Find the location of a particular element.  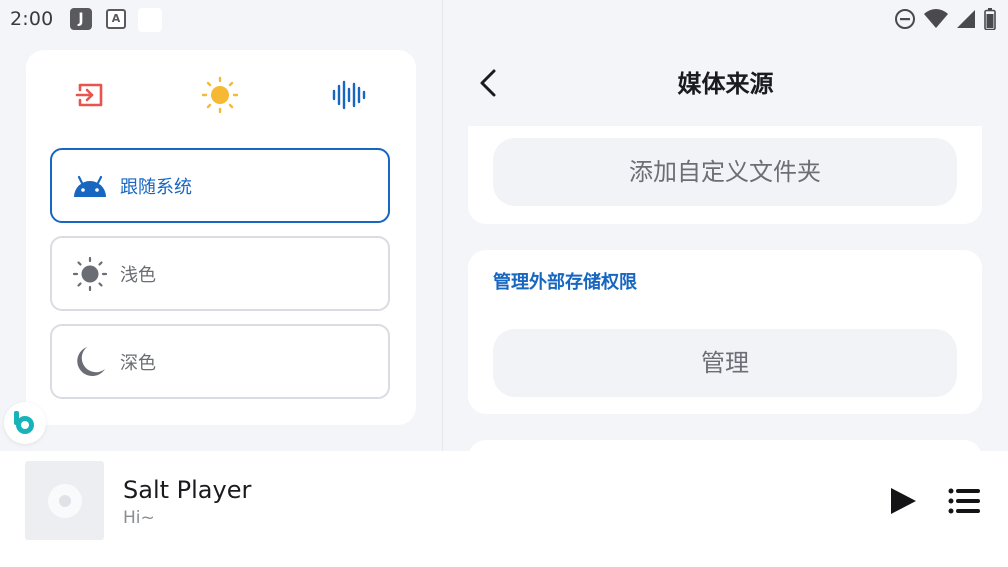

theme-option-label: 深色 is located at coordinates (138, 363).